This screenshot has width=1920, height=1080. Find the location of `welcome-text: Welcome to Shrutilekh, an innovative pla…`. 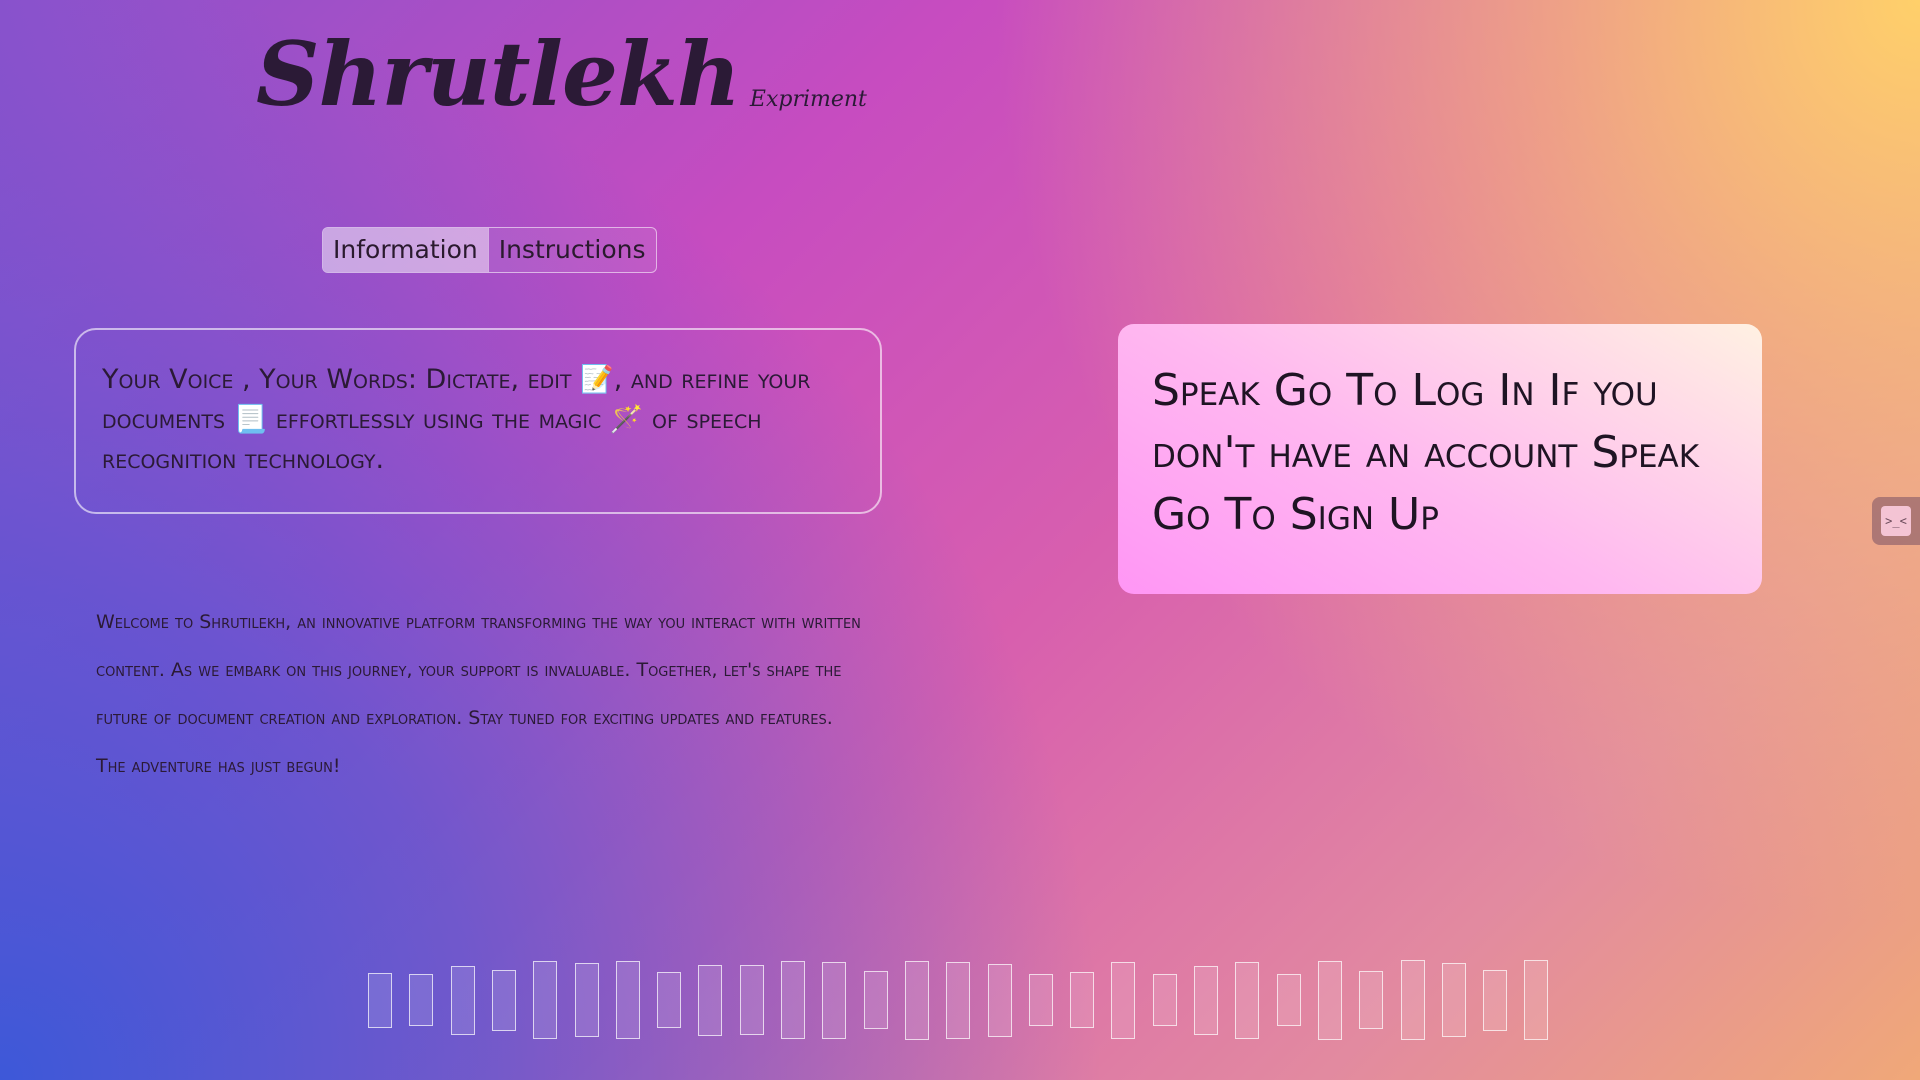

welcome-text: Welcome to Shrutilekh, an innovative pla… is located at coordinates (478, 694).